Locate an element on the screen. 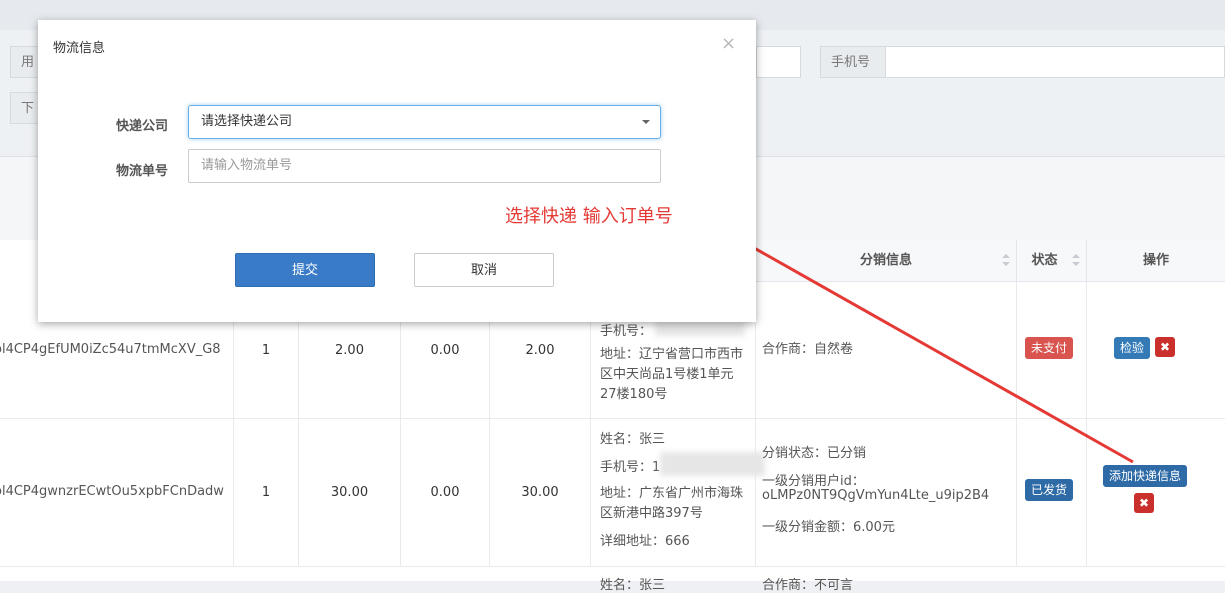 The height and width of the screenshot is (593, 1225). chevron-down-icon is located at coordinates (646, 122).